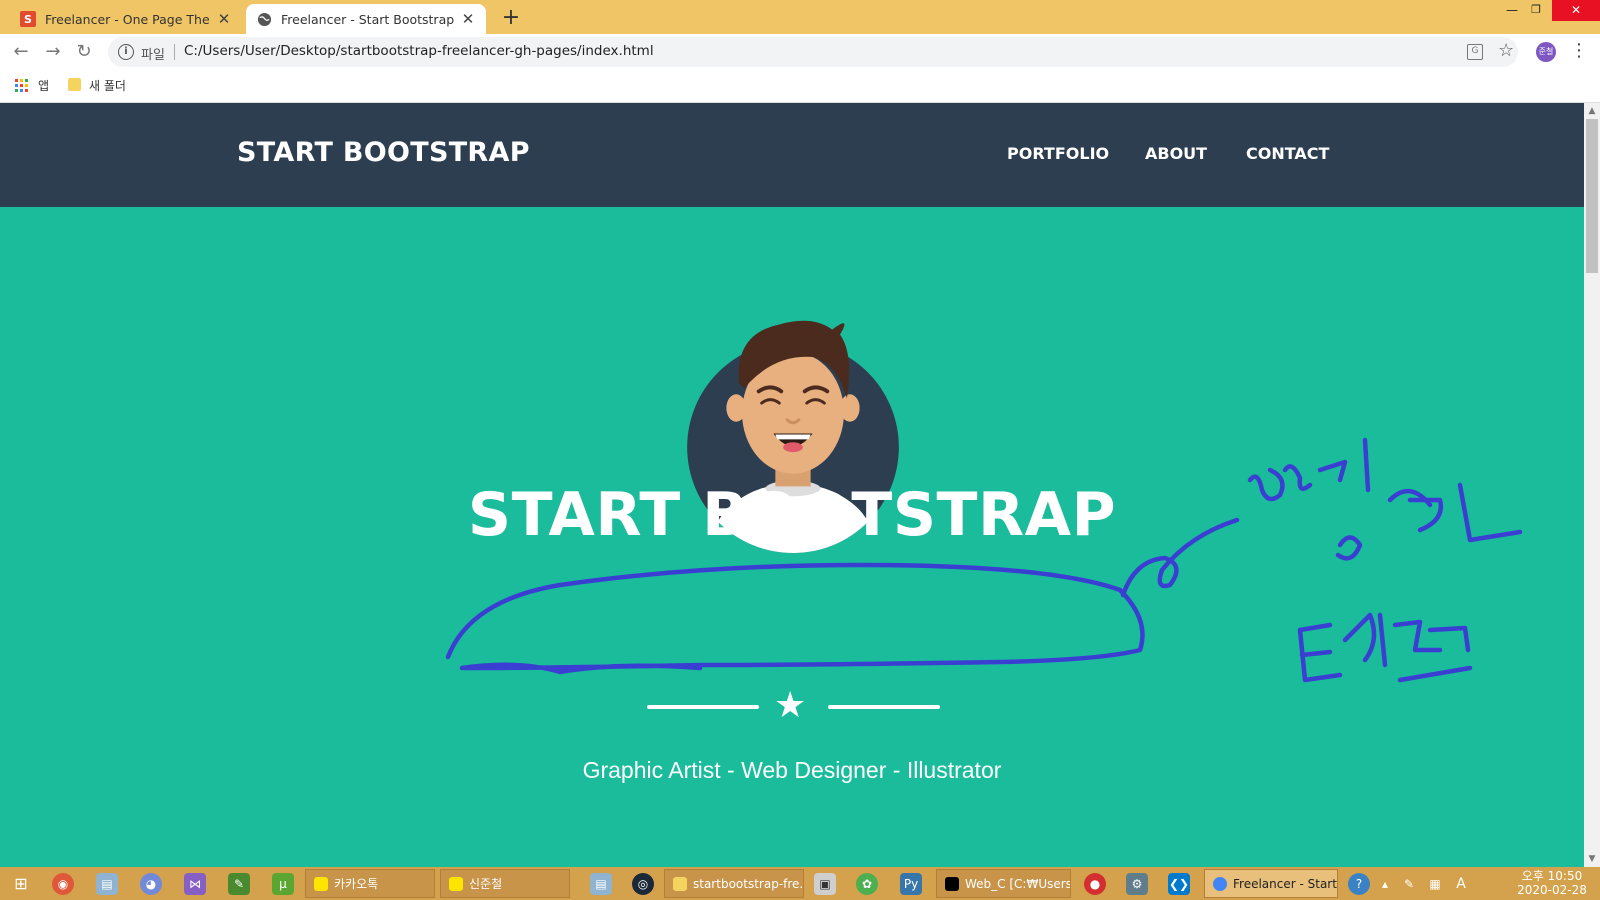 The height and width of the screenshot is (900, 1600). Describe the element at coordinates (107, 85) in the screenshot. I see `bookmark-new-folder: 새 폴더` at that location.